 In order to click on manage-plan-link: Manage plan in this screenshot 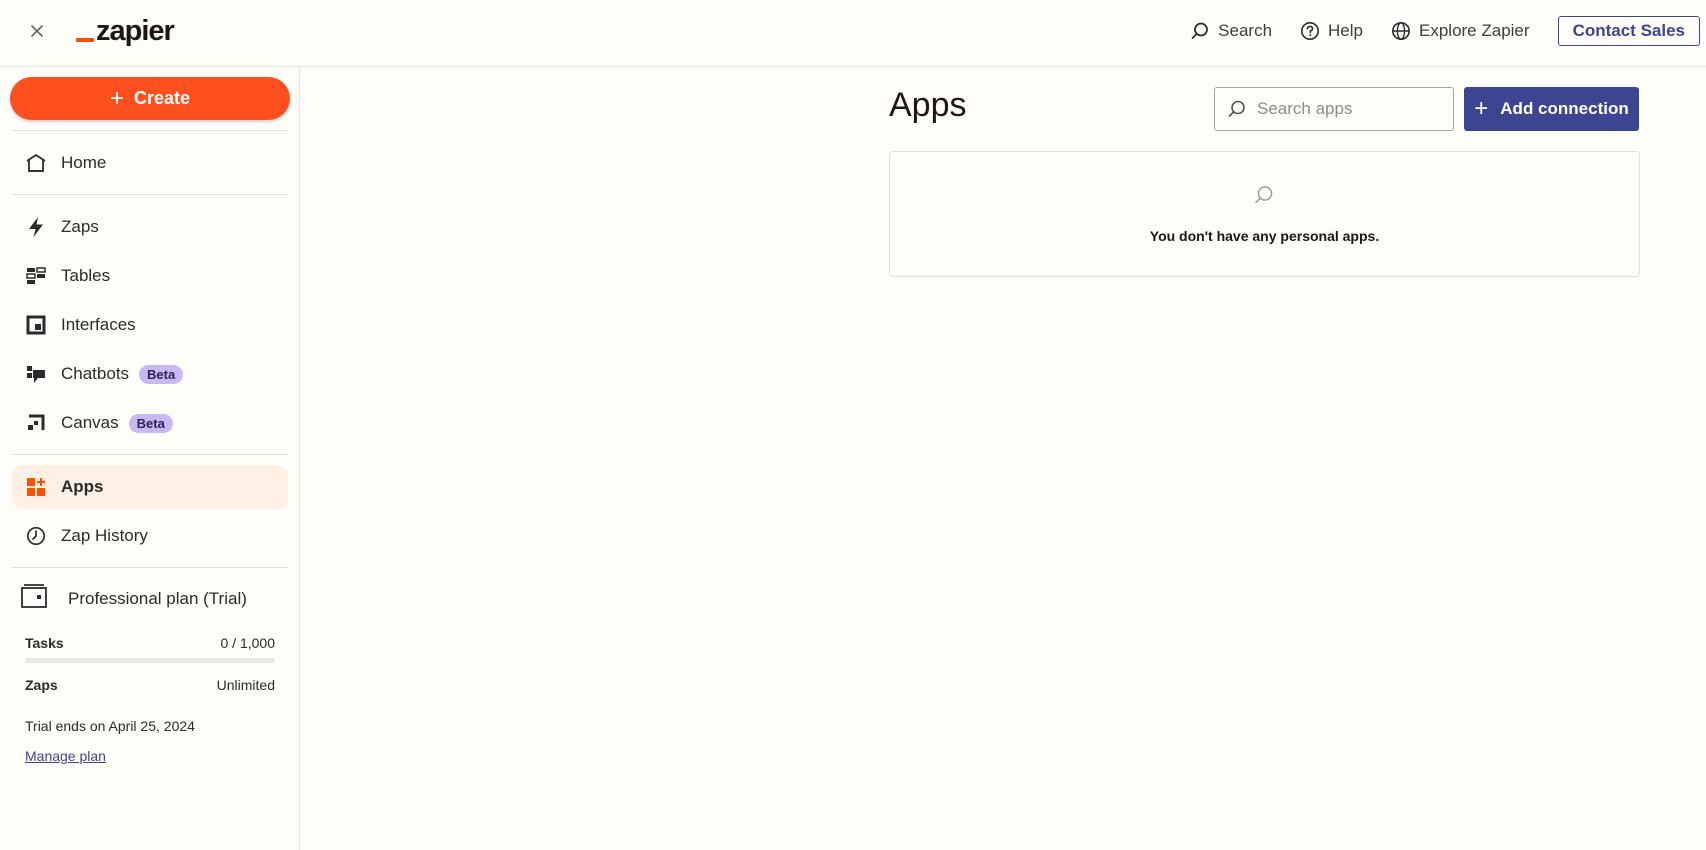, I will do `click(65, 756)`.